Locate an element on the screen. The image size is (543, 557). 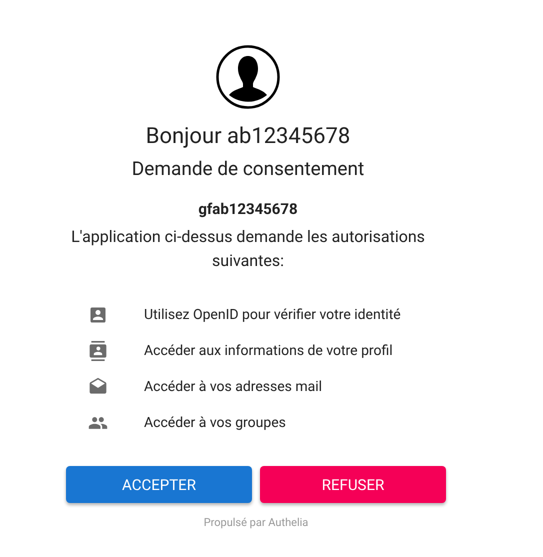
refuse-button: REFUSER is located at coordinates (353, 484).